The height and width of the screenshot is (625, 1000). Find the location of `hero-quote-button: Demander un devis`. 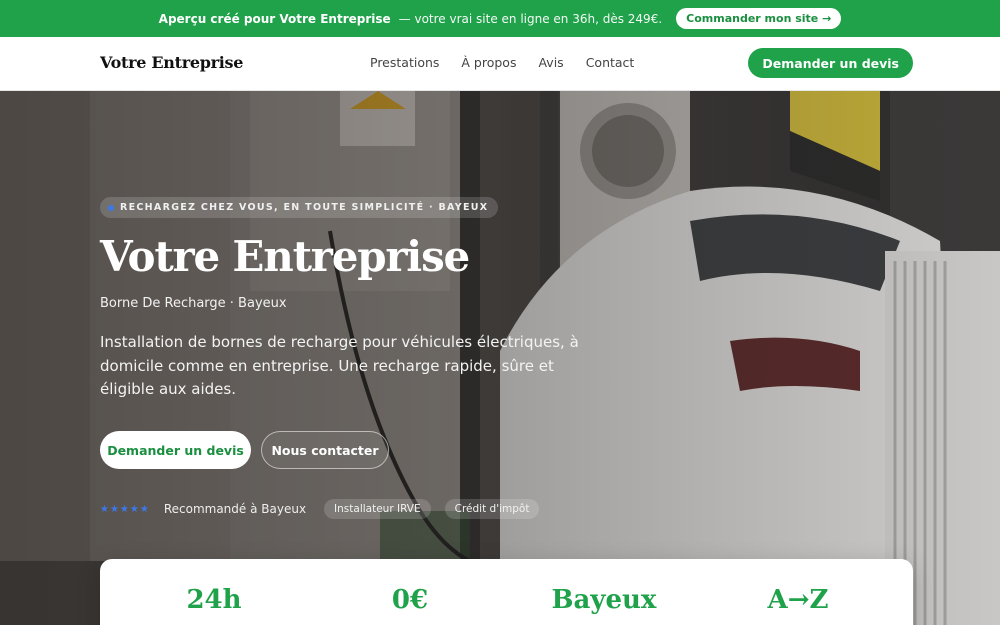

hero-quote-button: Demander un devis is located at coordinates (175, 450).